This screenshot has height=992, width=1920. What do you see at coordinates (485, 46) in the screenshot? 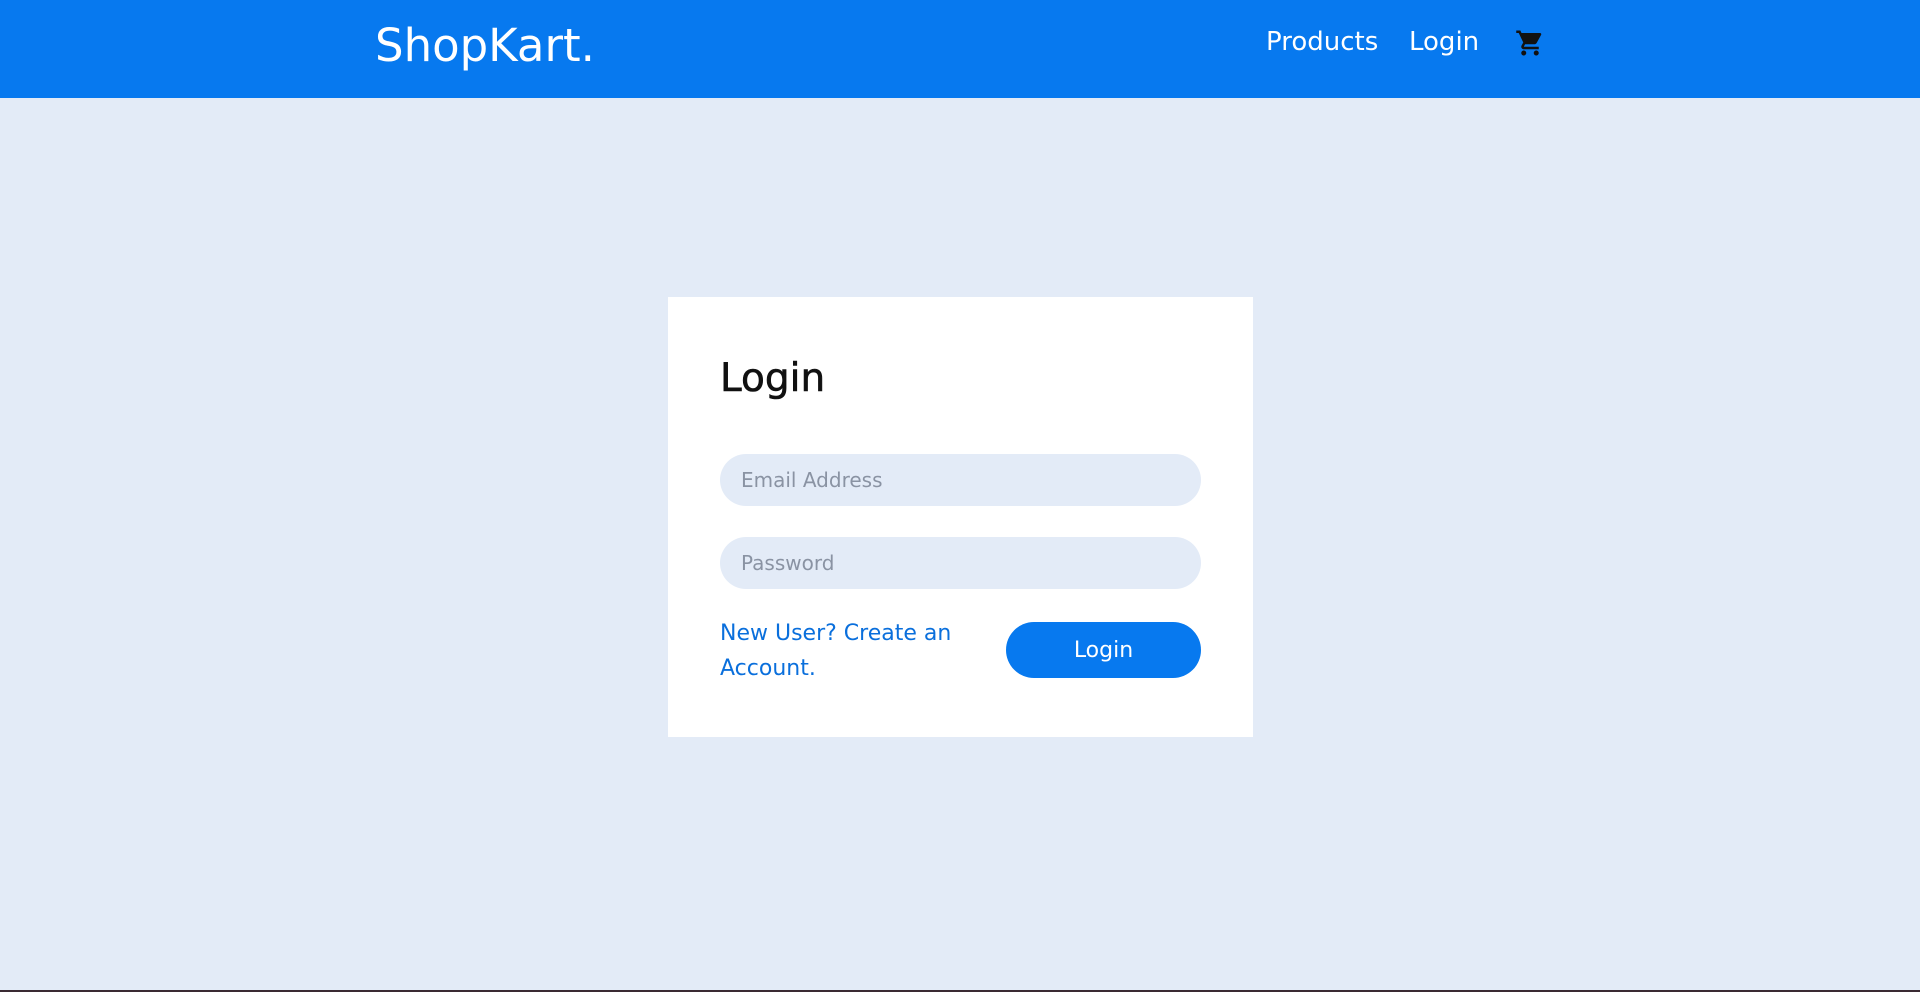
I see `brand-logo: ShopKart.` at bounding box center [485, 46].